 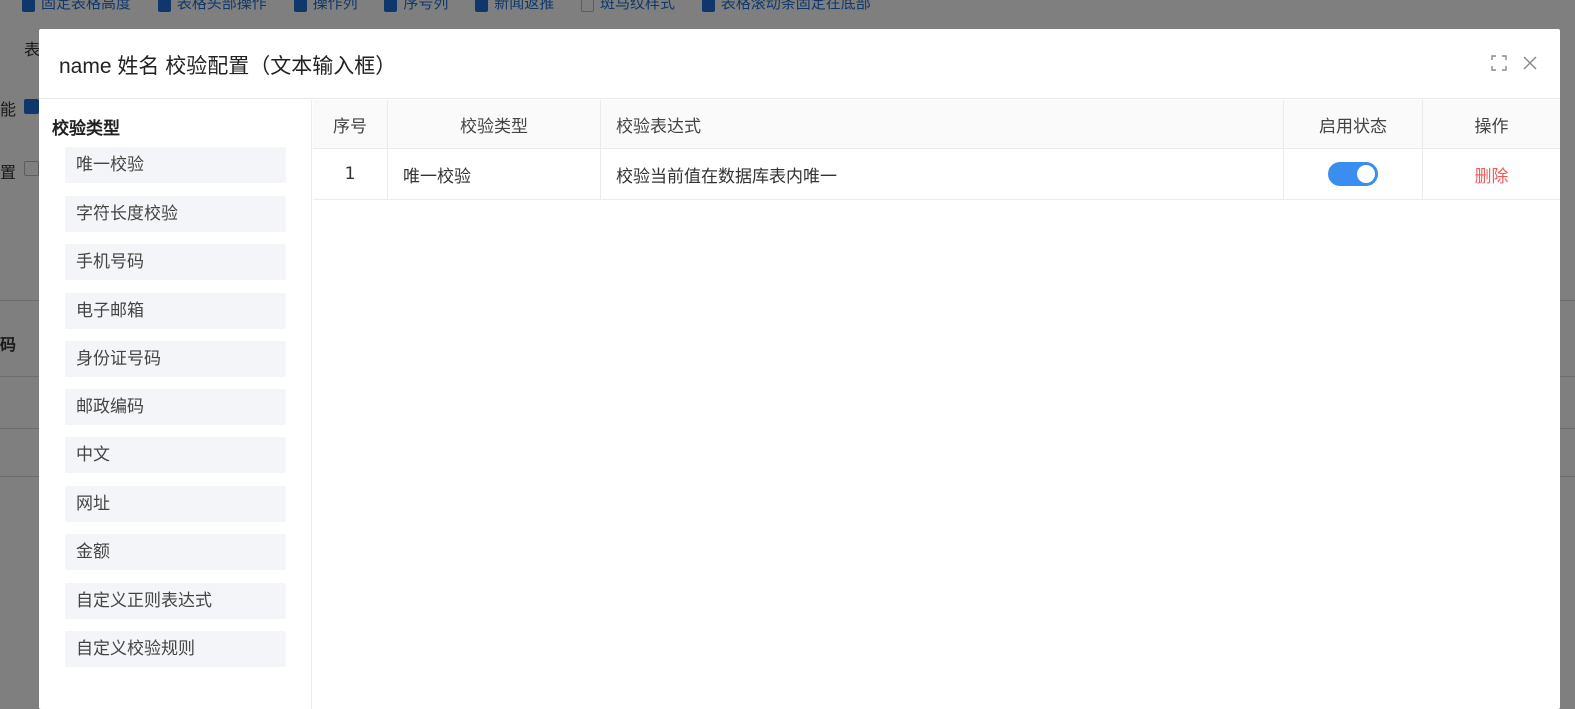 I want to click on row-status-cell, so click(x=1353, y=174).